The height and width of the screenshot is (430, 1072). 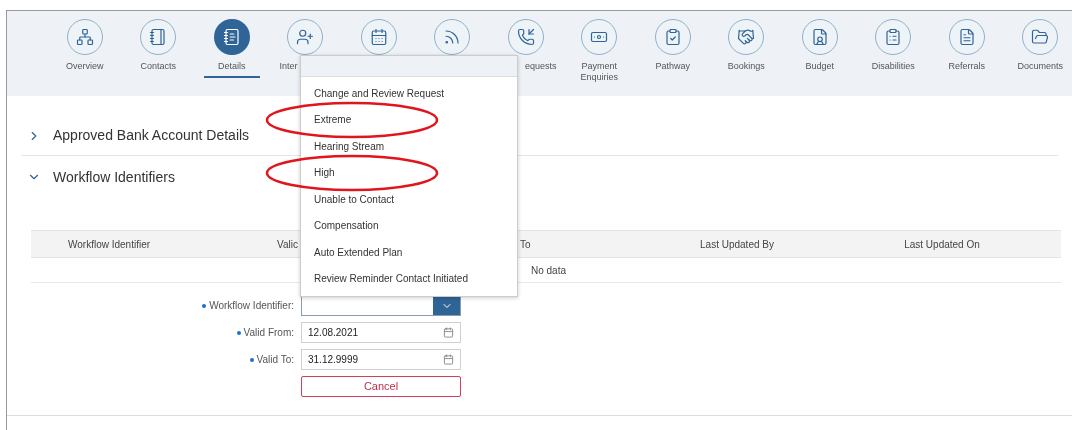 I want to click on clipboard-list-icon, so click(x=893, y=37).